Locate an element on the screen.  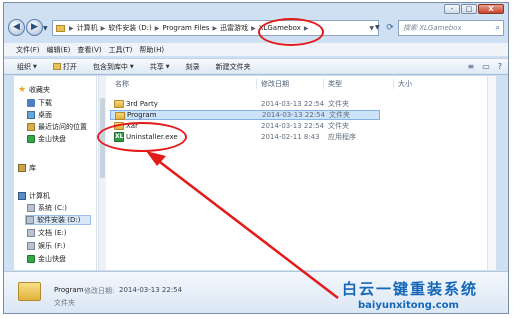
watermark-url: baiyunxitong.com is located at coordinates (408, 305).